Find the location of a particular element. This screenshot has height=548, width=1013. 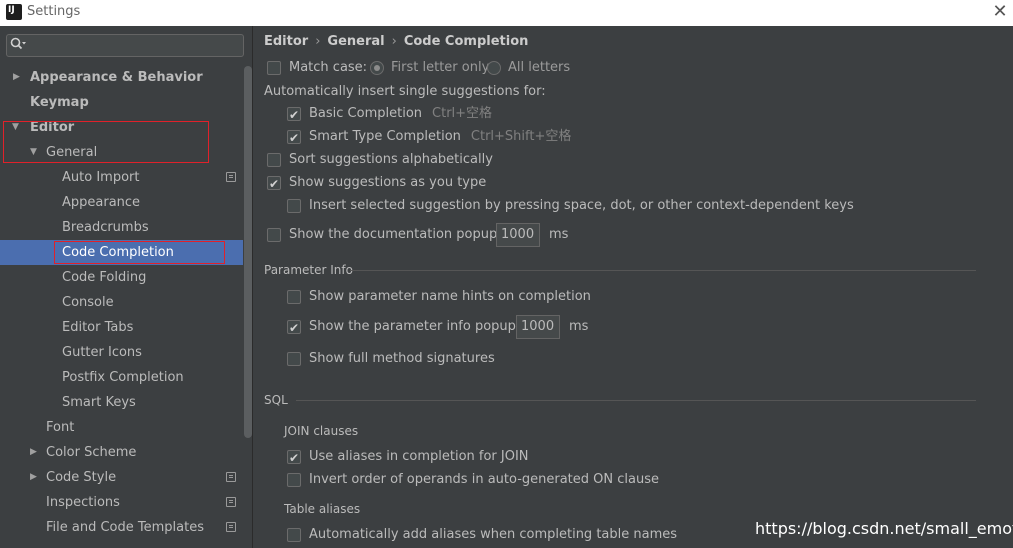

sidebar-item-label: Editor Tabs is located at coordinates (98, 327).